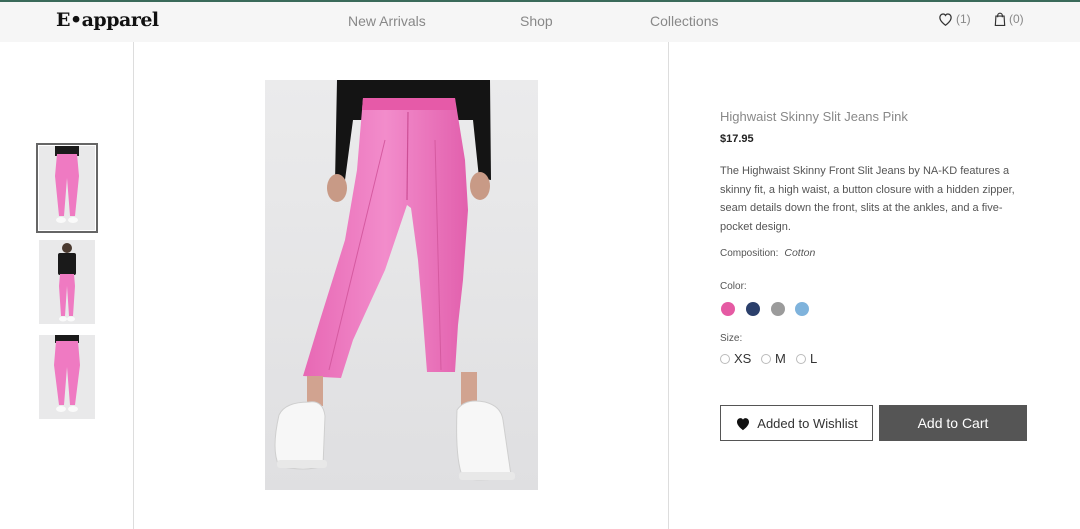 The height and width of the screenshot is (529, 1080). Describe the element at coordinates (802, 309) in the screenshot. I see `color-swatch-light-blue` at that location.